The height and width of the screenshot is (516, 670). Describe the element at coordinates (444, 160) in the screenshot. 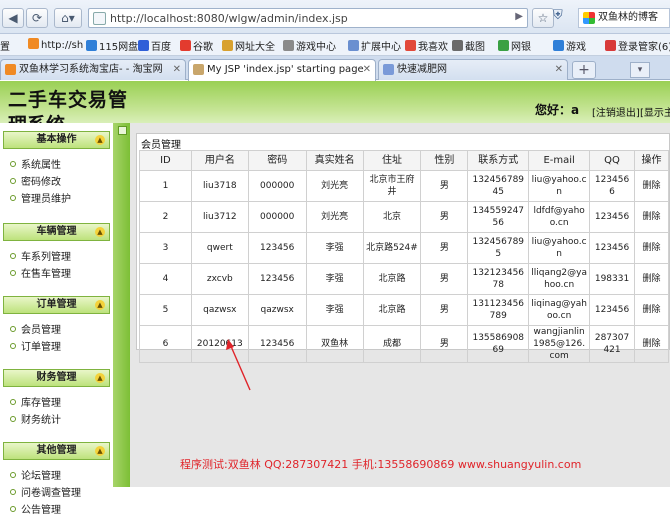

I see `column-header: 性别` at that location.